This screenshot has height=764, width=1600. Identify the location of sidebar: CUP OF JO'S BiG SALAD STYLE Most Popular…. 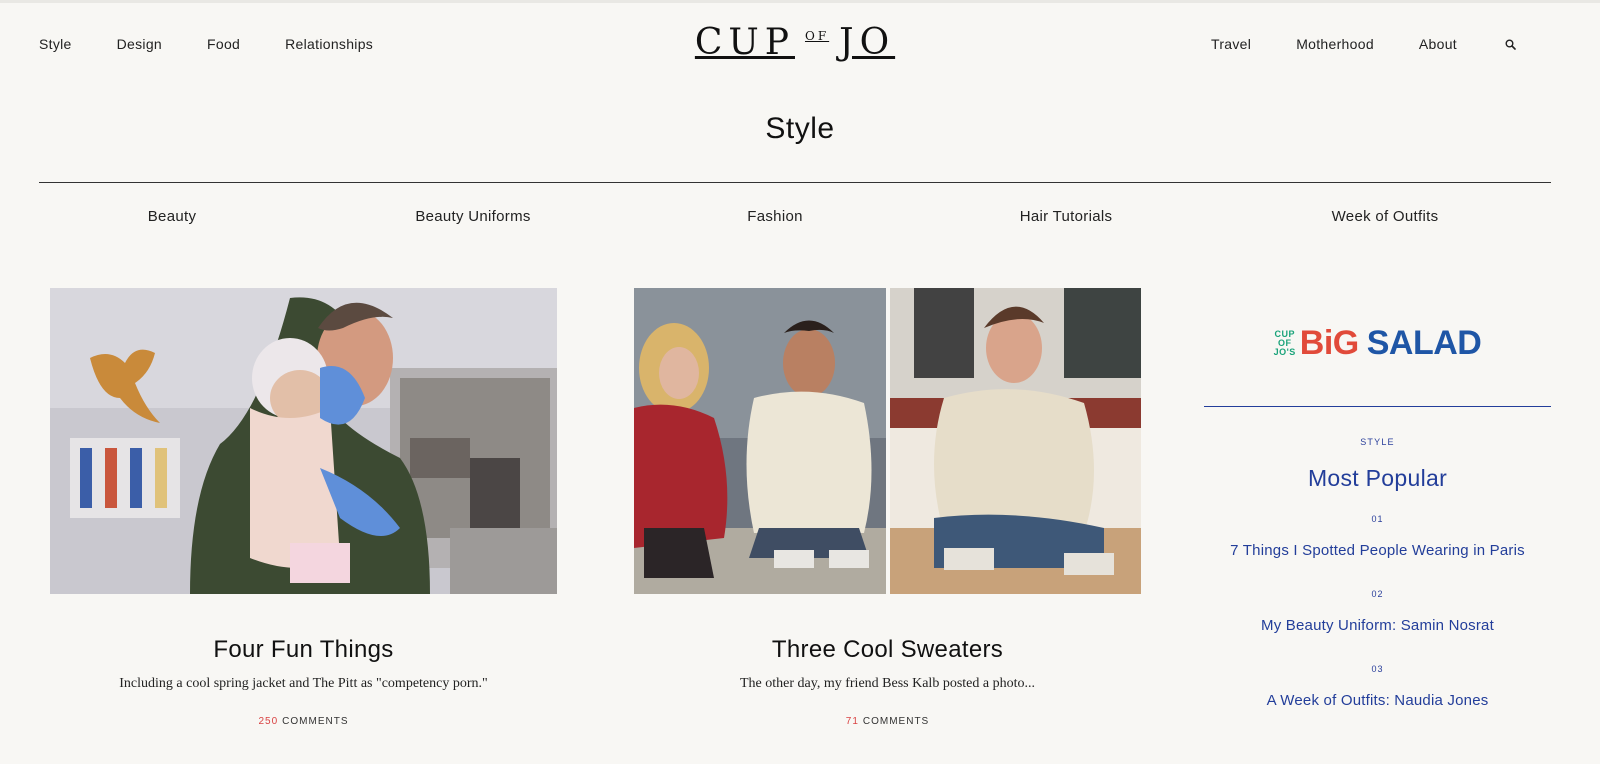
(1377, 498).